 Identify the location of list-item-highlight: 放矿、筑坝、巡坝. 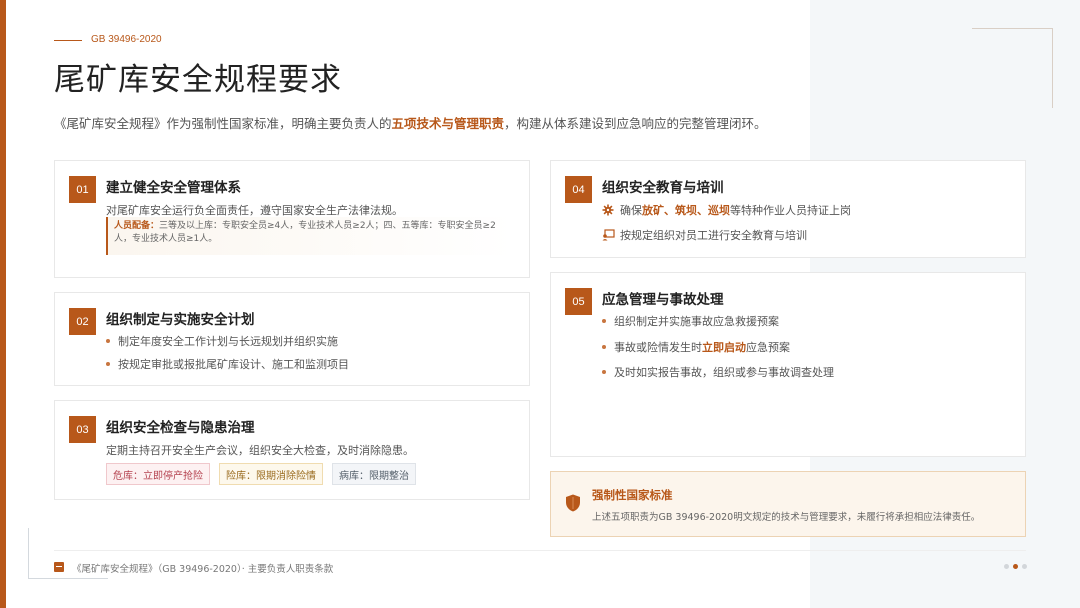
(686, 210).